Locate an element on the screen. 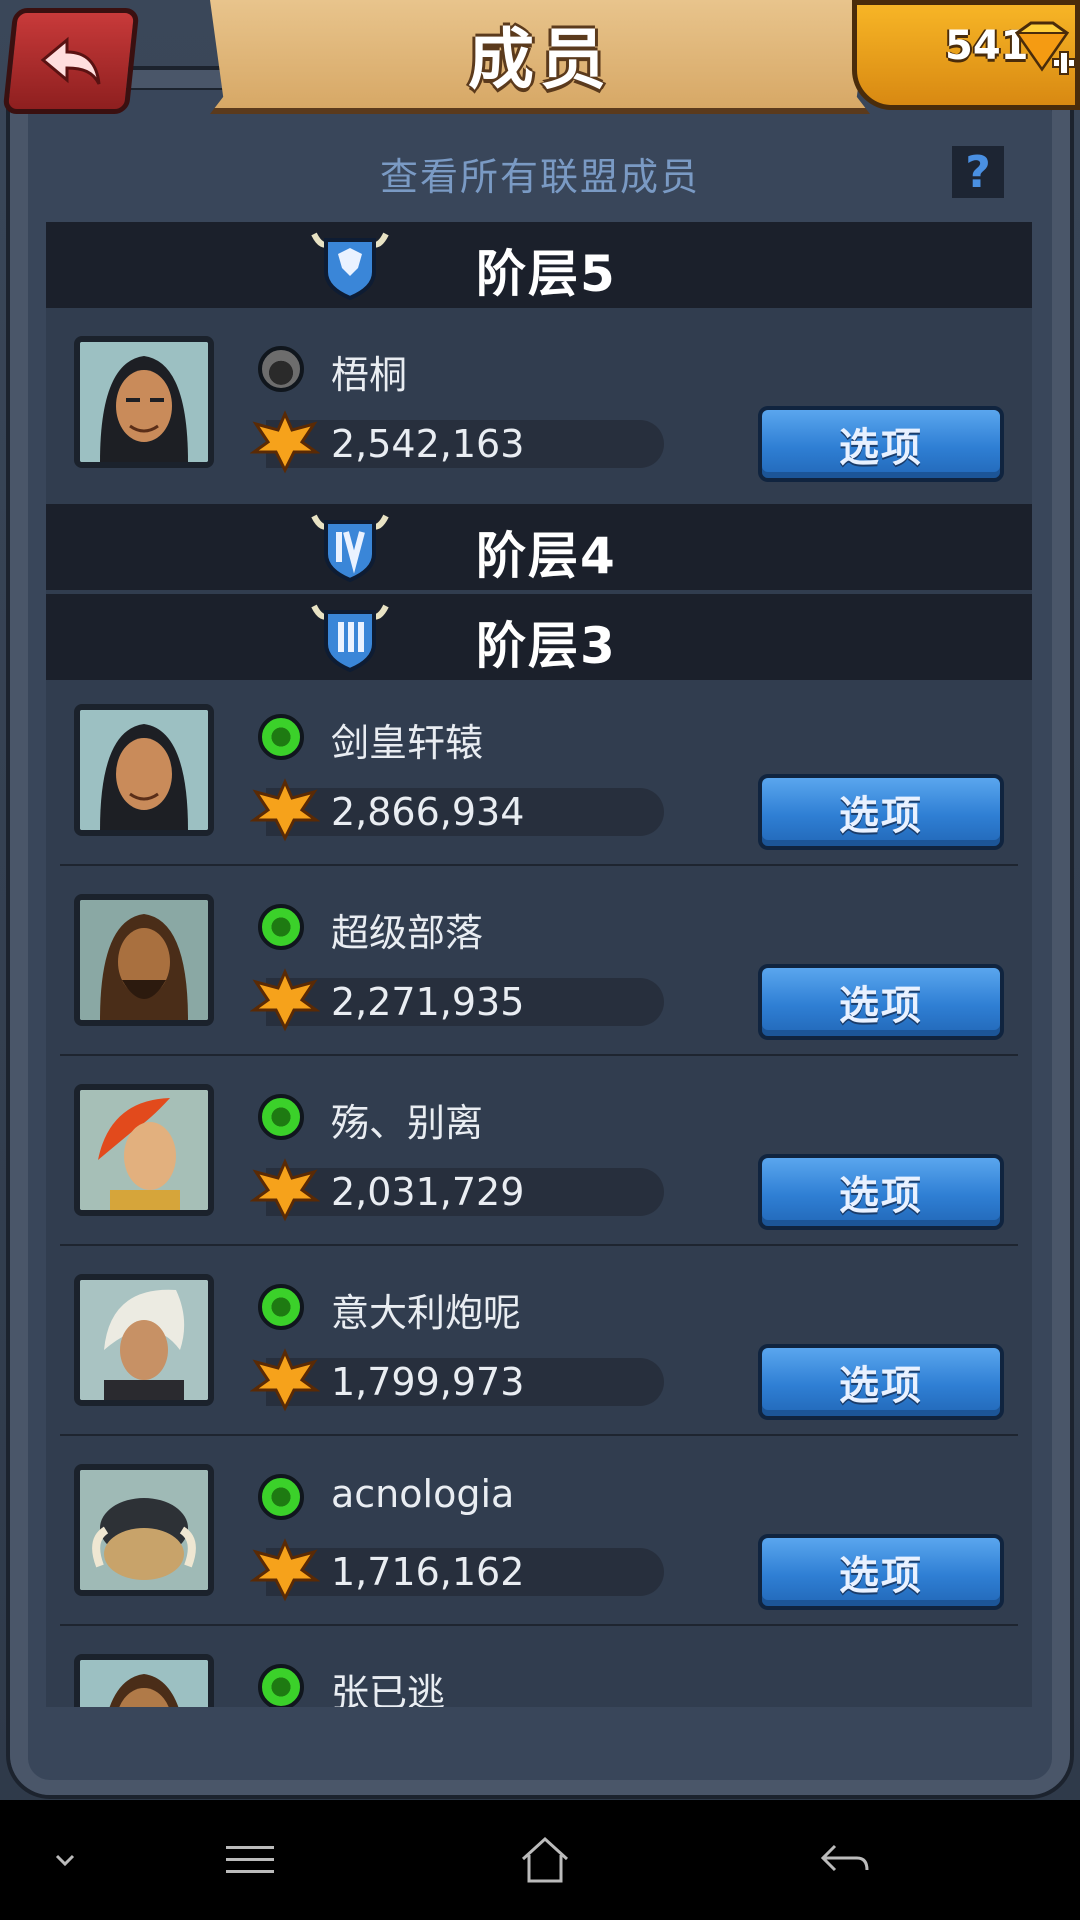 The width and height of the screenshot is (1080, 1920). nav-collapse-button is located at coordinates (65, 1860).